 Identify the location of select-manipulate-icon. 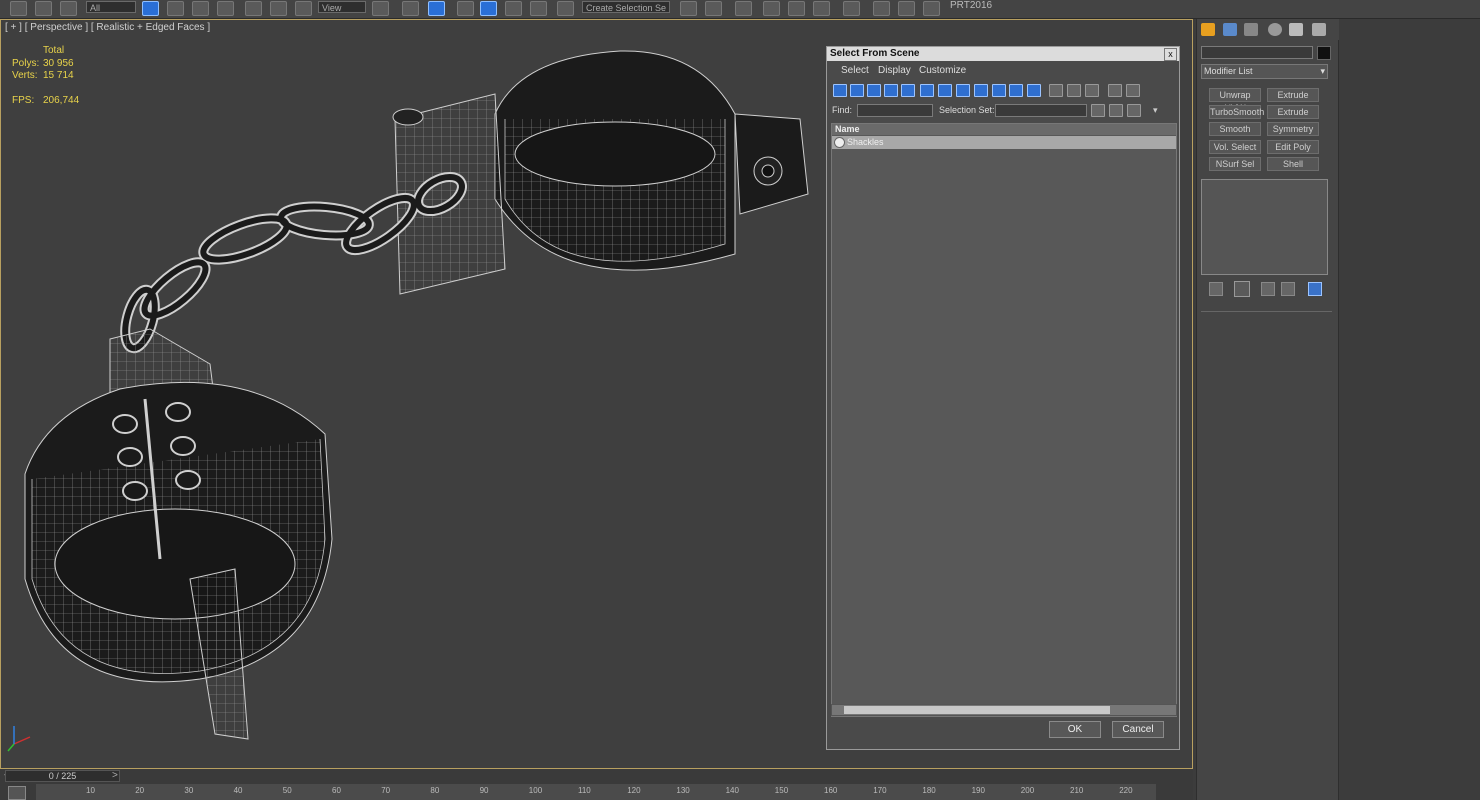
(410, 8).